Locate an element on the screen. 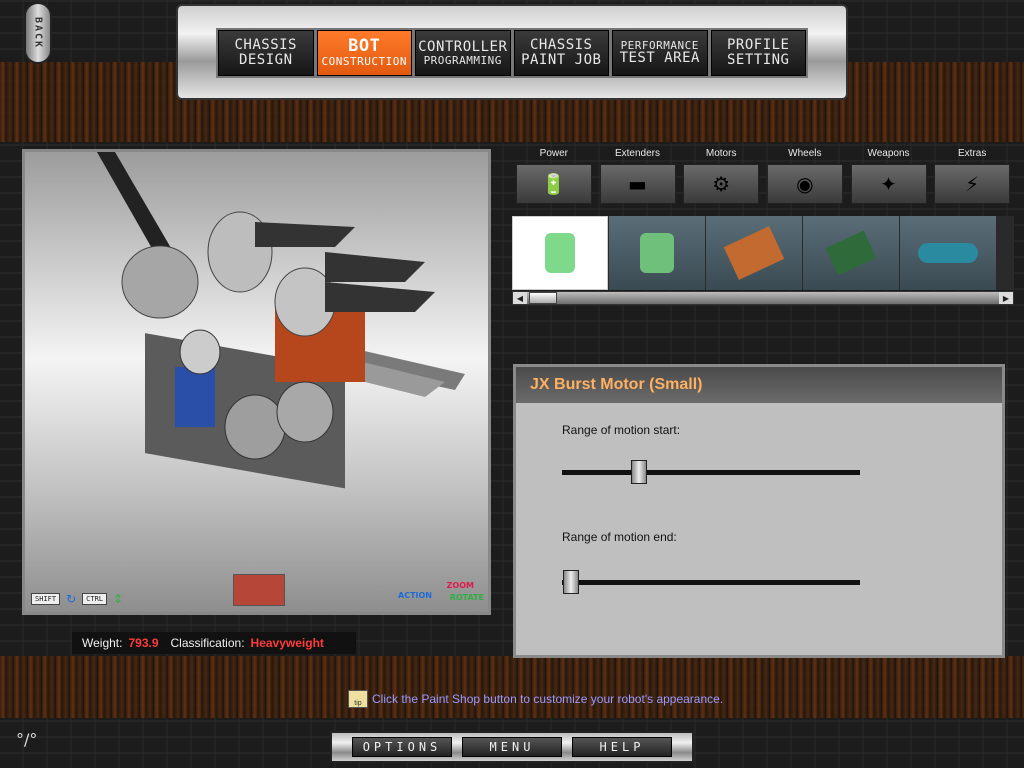 This screenshot has width=1024, height=768. green-circuit-board-icon is located at coordinates (851, 253).